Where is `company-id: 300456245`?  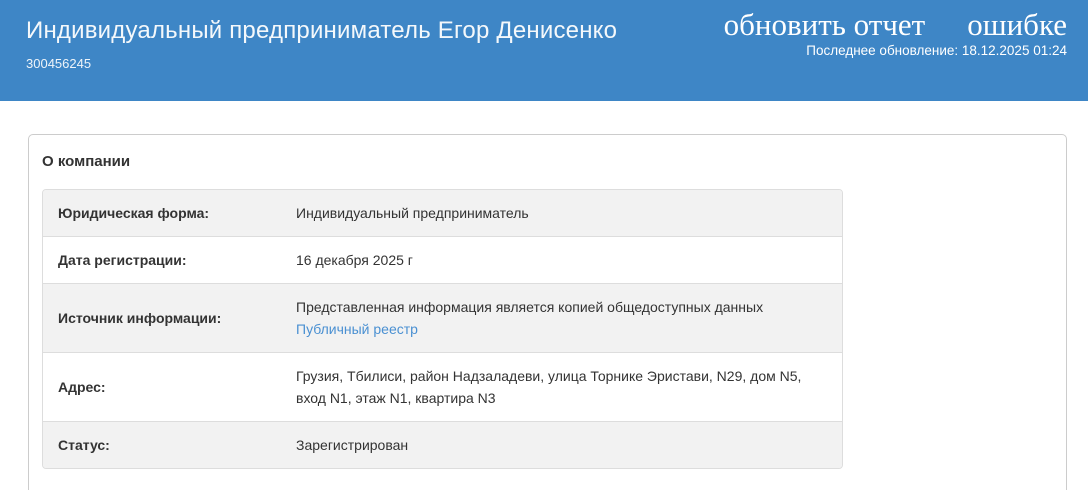
company-id: 300456245 is located at coordinates (59, 63).